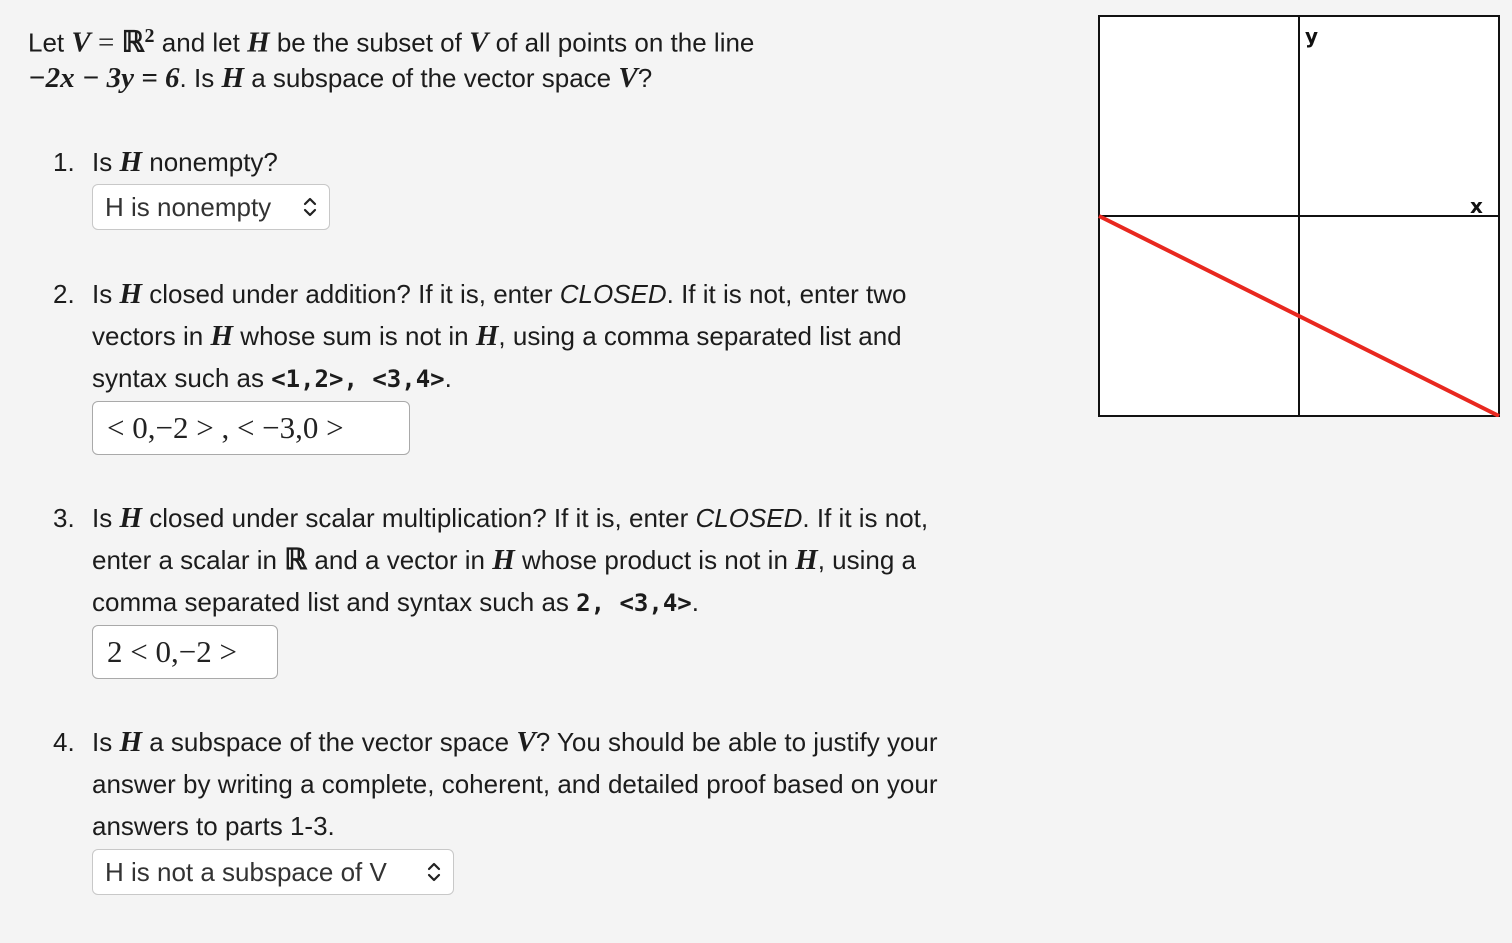 The height and width of the screenshot is (943, 1512). What do you see at coordinates (182, 378) in the screenshot?
I see `text: syntax such as` at bounding box center [182, 378].